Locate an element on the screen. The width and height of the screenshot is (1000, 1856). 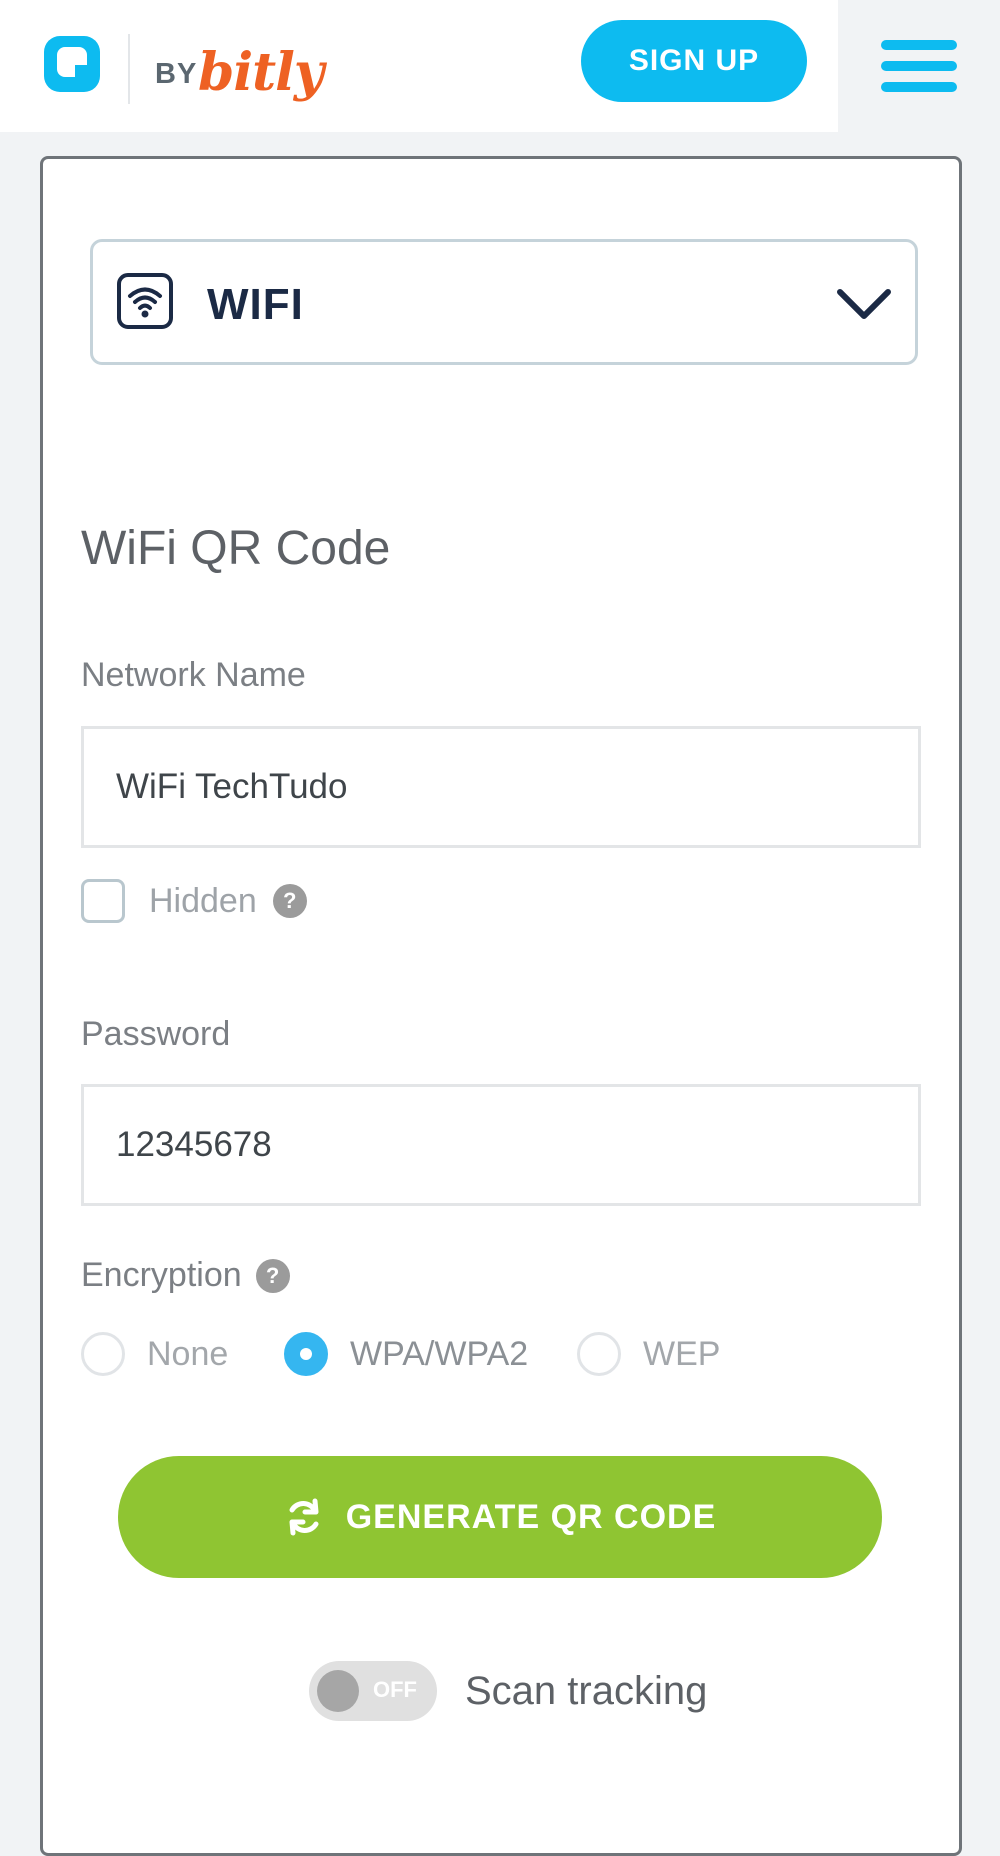
scan-tracking-toggle: OFF is located at coordinates (373, 1691).